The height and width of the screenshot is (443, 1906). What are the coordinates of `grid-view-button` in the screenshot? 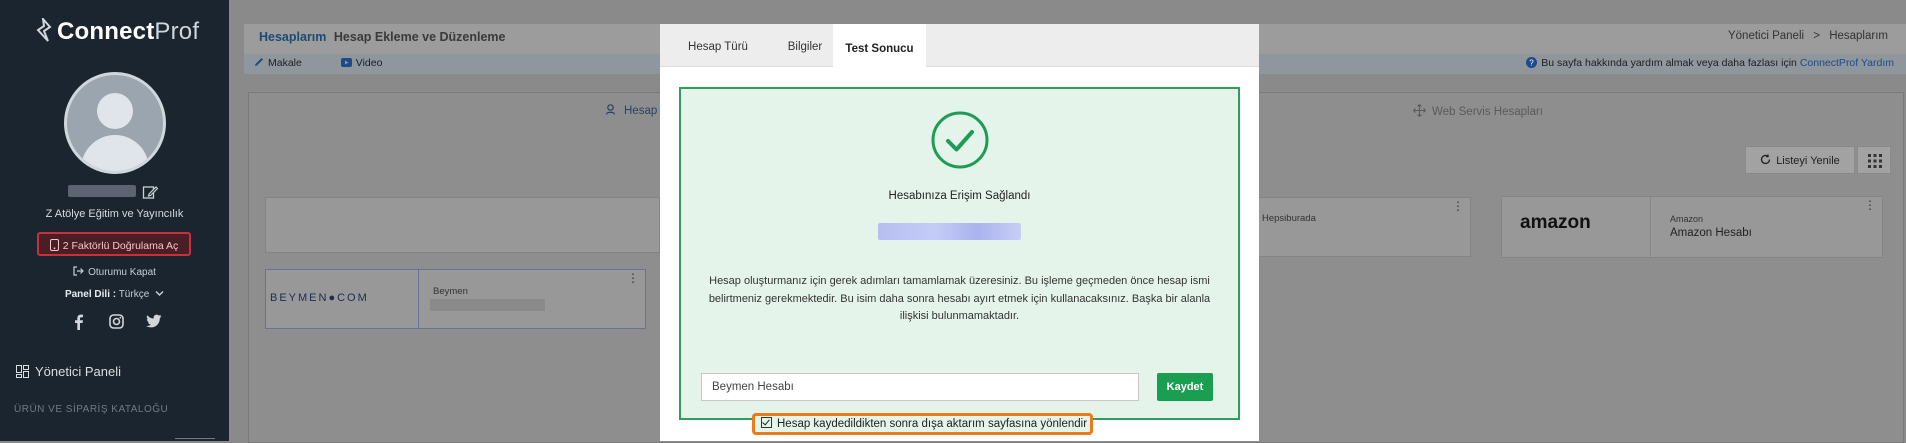 It's located at (1874, 160).